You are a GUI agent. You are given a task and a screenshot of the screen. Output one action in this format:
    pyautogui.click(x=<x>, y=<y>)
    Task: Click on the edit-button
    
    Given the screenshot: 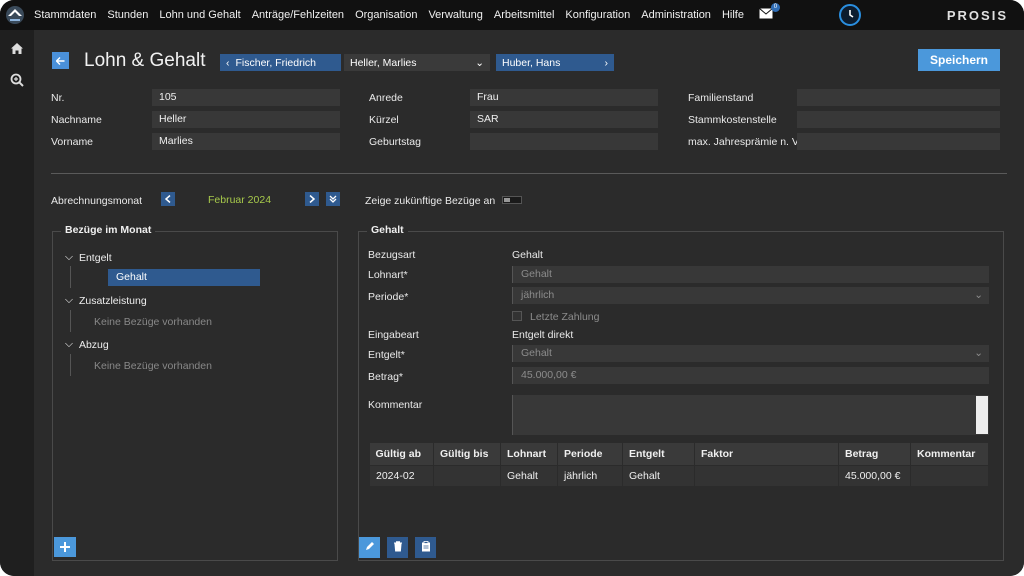 What is the action you would take?
    pyautogui.click(x=369, y=547)
    